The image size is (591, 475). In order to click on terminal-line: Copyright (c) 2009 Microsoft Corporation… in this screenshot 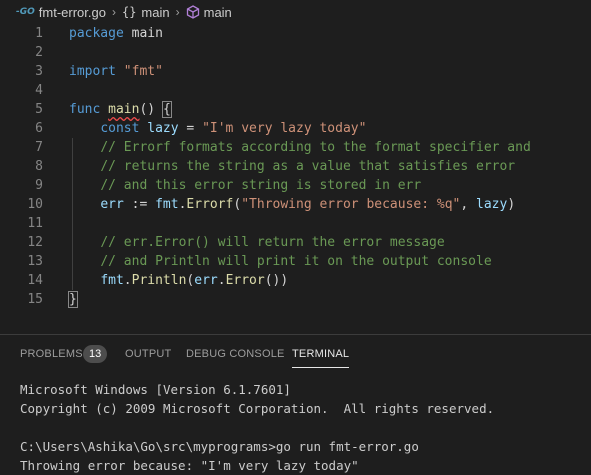, I will do `click(257, 408)`.